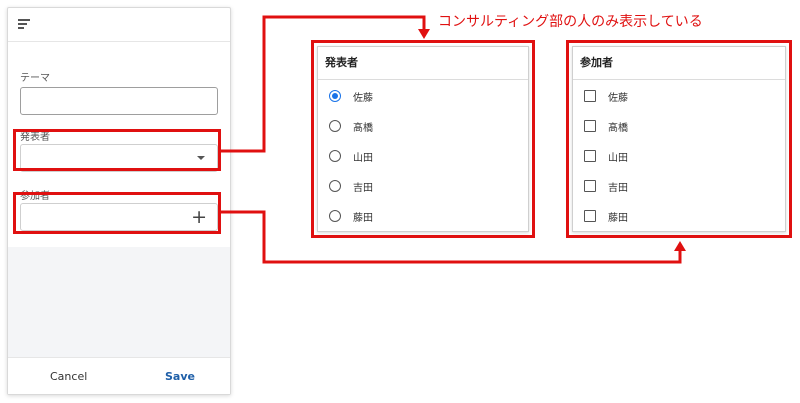  What do you see at coordinates (363, 218) in the screenshot?
I see `presenter-option-label: 藤田` at bounding box center [363, 218].